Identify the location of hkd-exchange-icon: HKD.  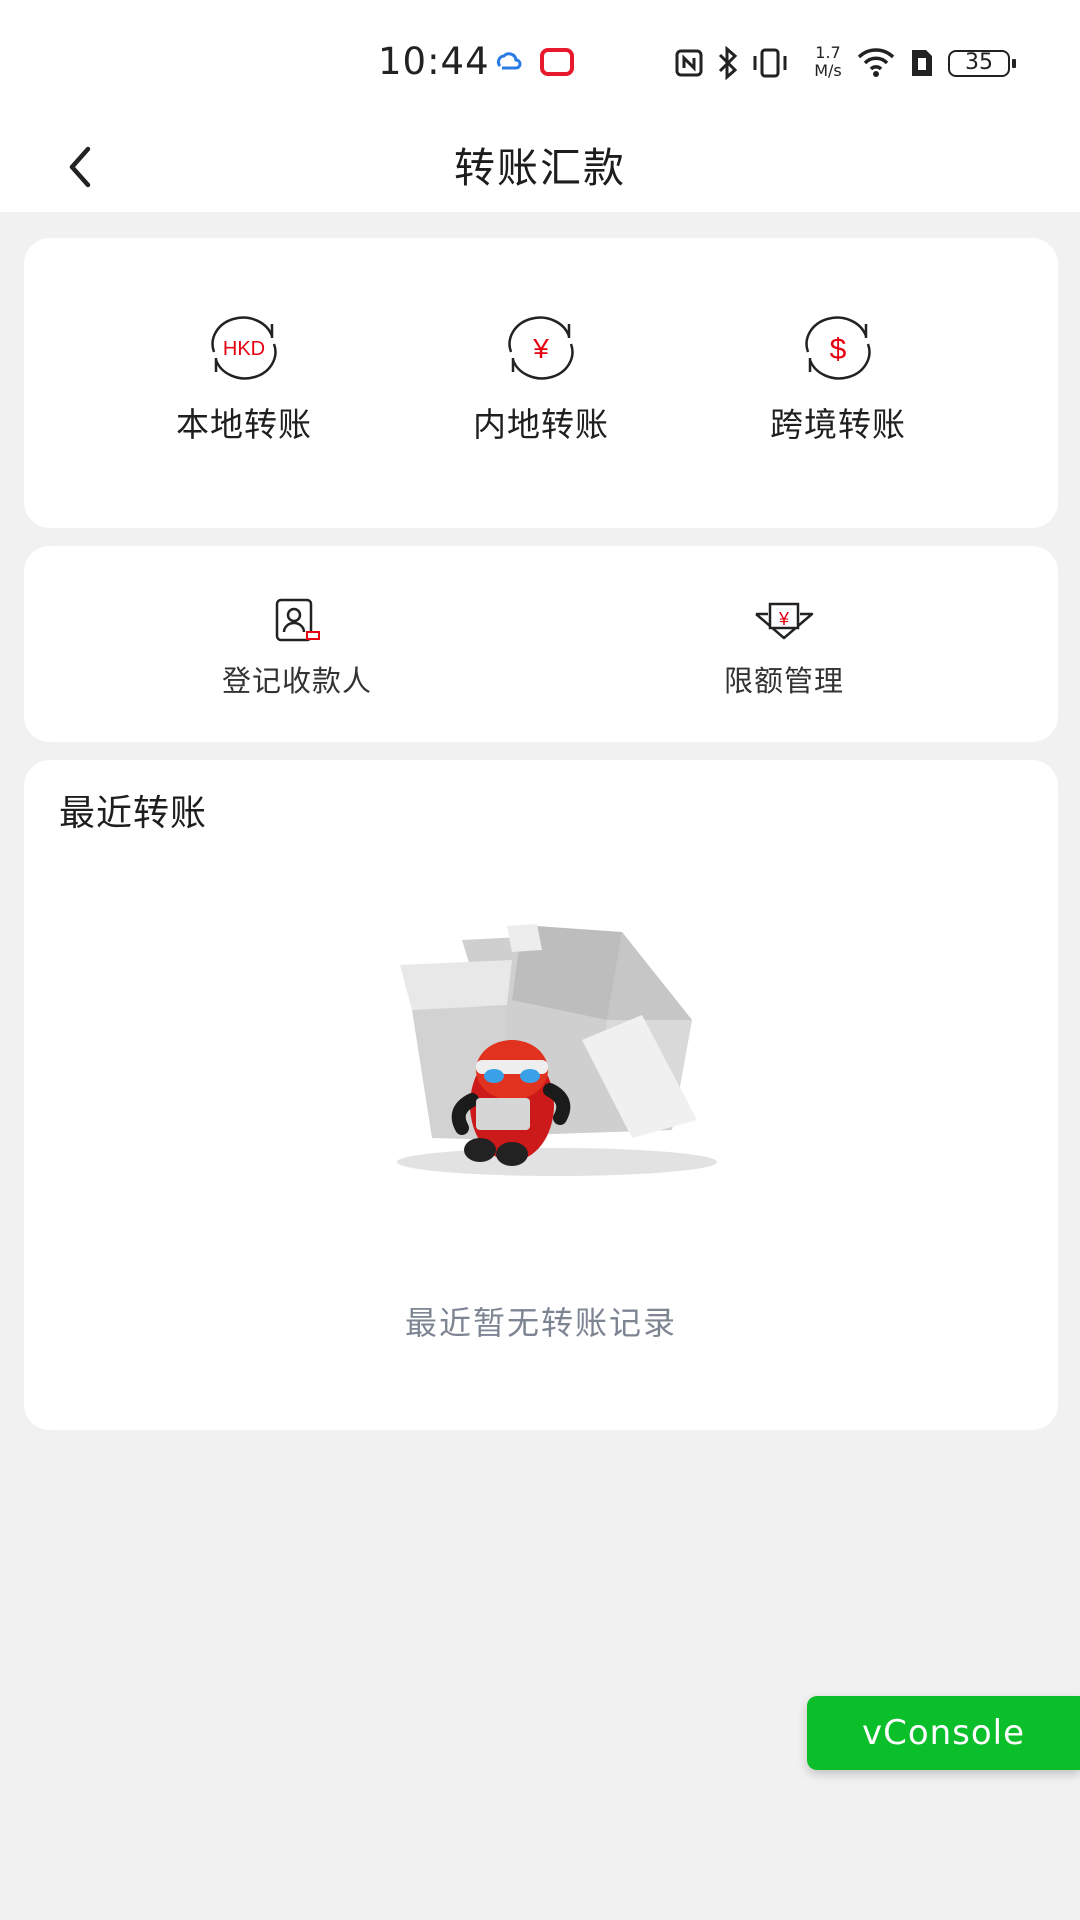
(244, 348).